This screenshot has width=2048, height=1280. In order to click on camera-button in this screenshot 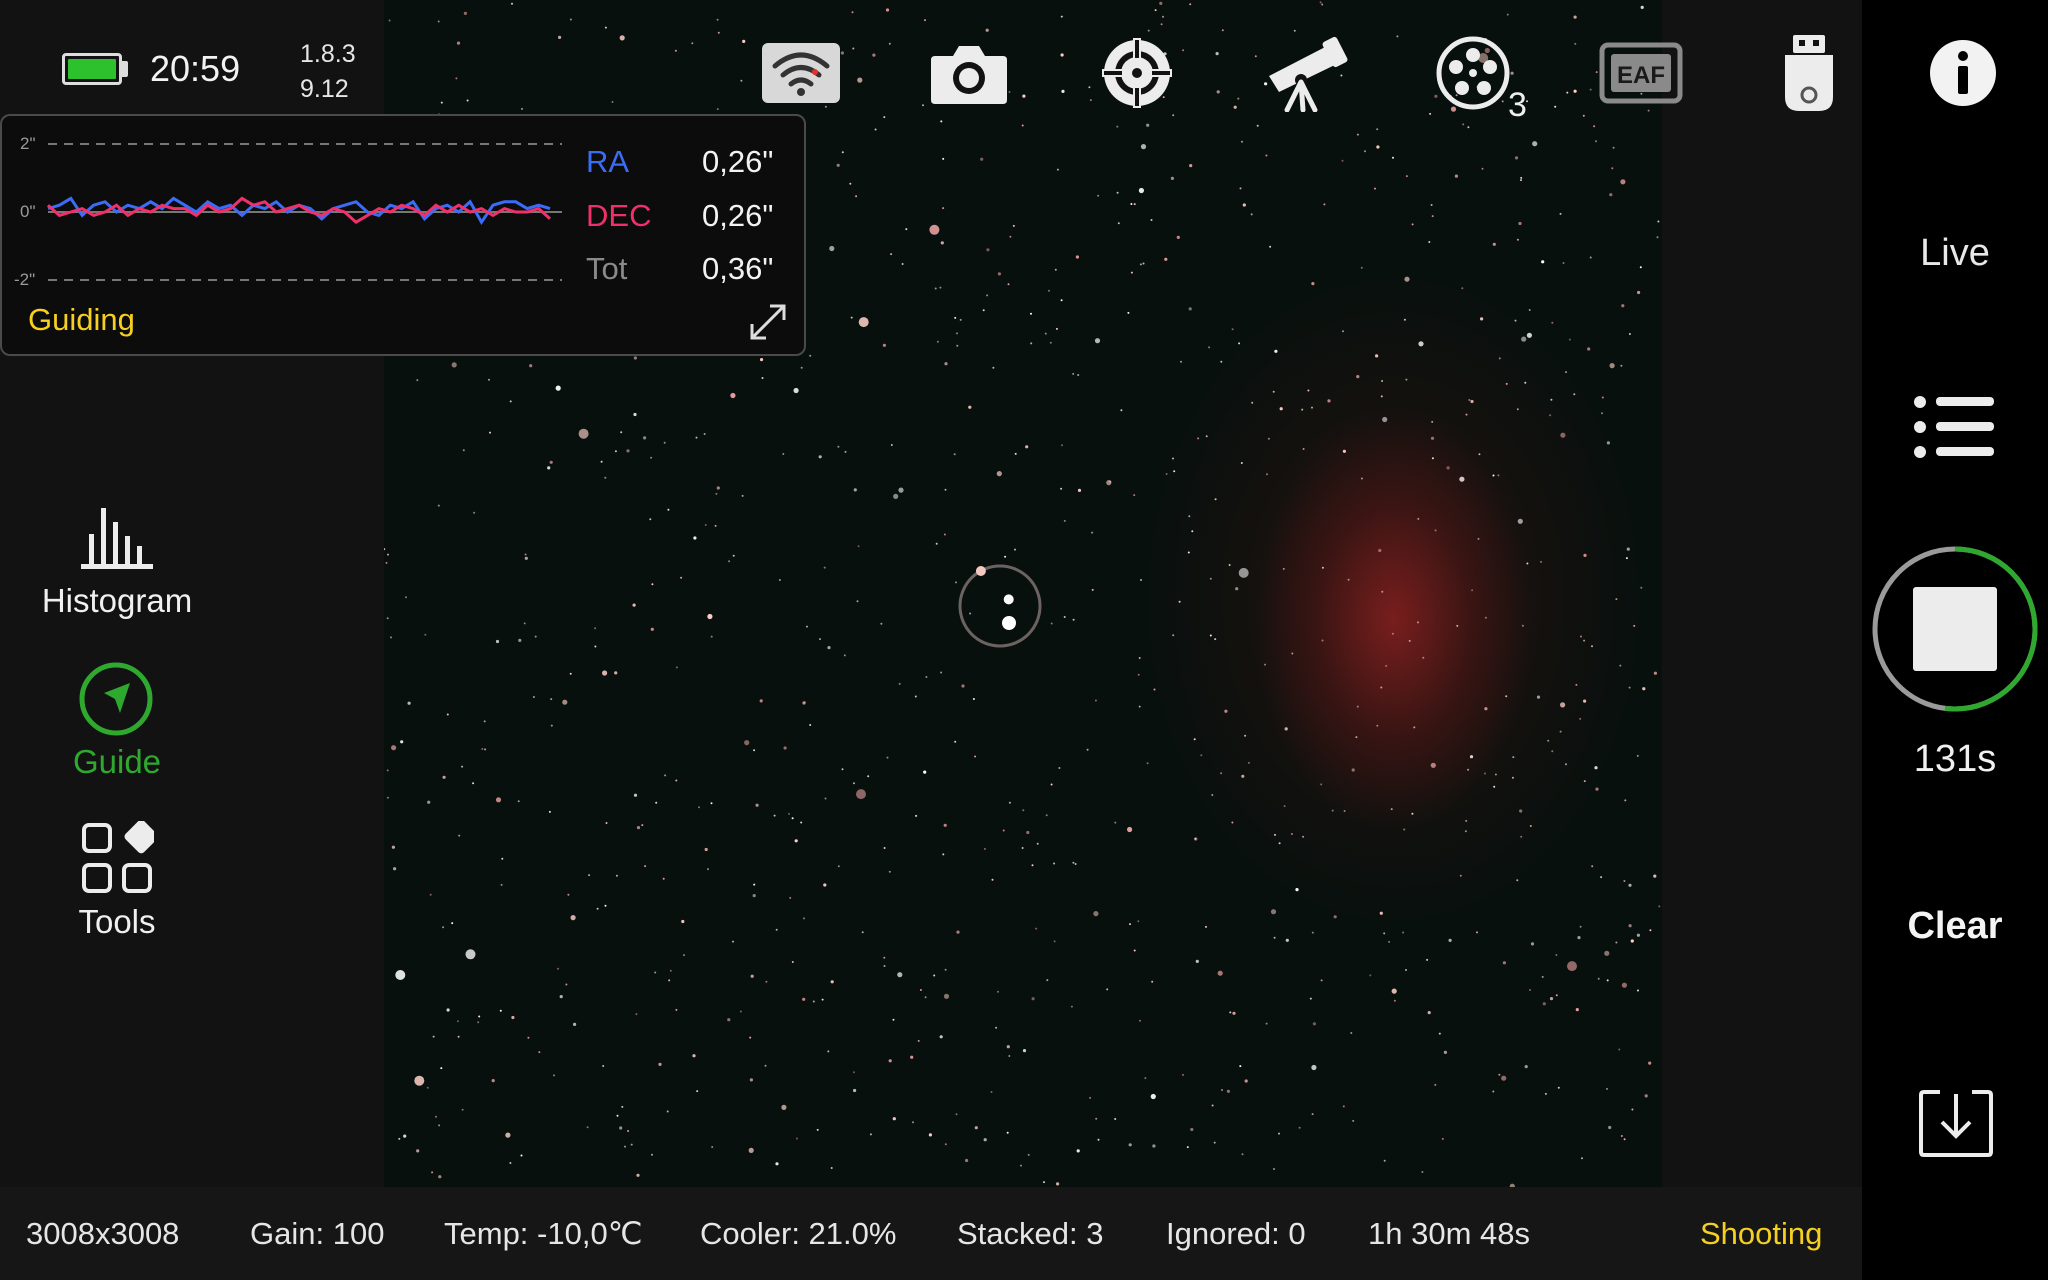, I will do `click(969, 73)`.